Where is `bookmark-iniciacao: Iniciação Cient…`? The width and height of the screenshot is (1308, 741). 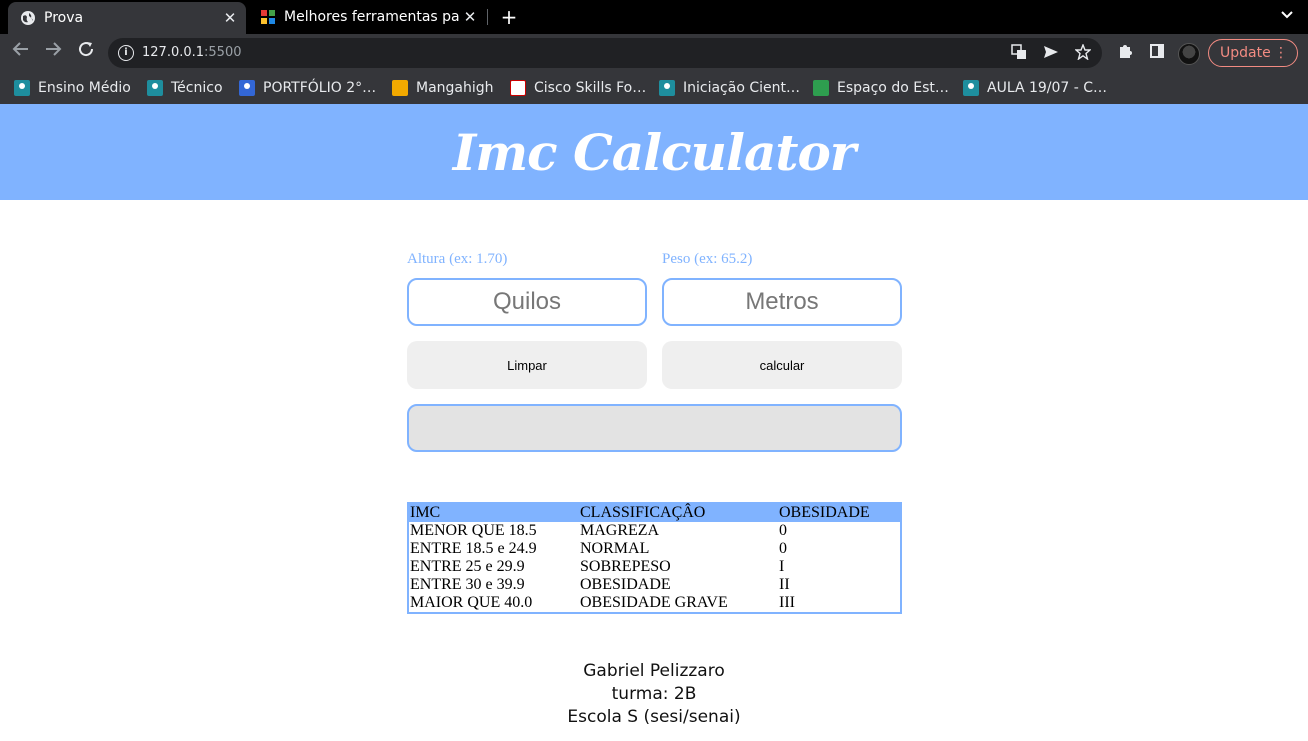 bookmark-iniciacao: Iniciação Cient… is located at coordinates (729, 88).